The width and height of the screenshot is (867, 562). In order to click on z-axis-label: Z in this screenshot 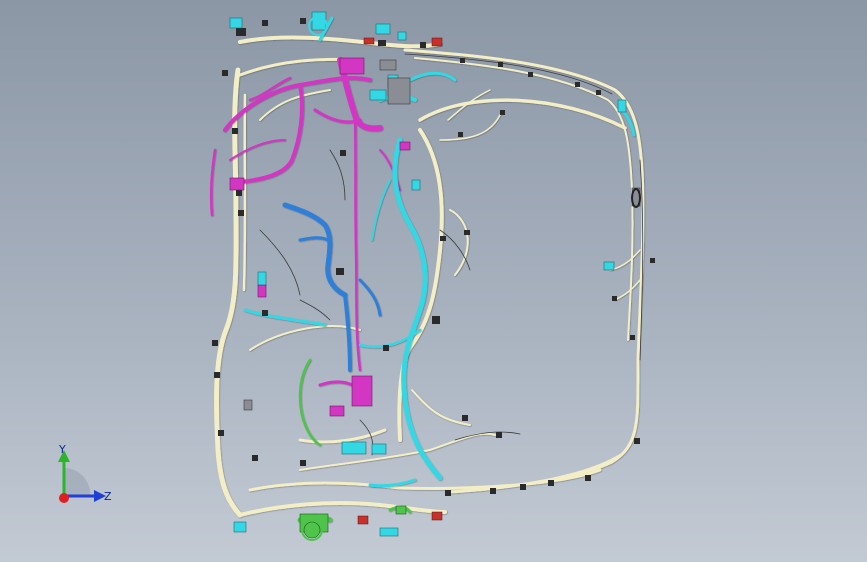, I will do `click(108, 496)`.